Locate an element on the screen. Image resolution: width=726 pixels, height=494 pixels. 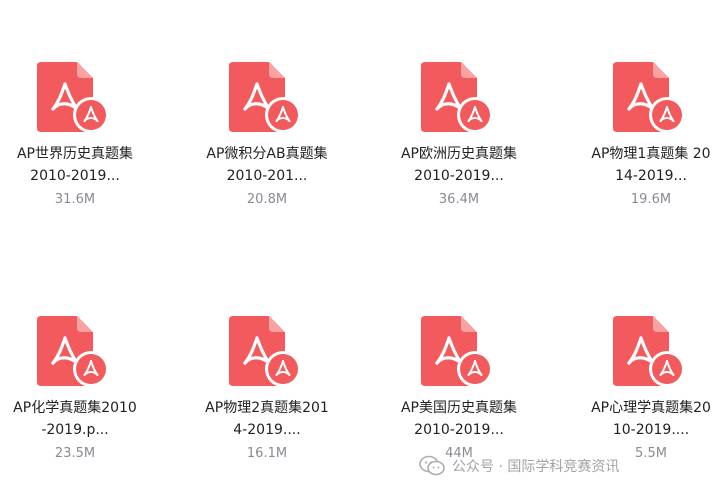
file-size: 20.8M is located at coordinates (267, 199).